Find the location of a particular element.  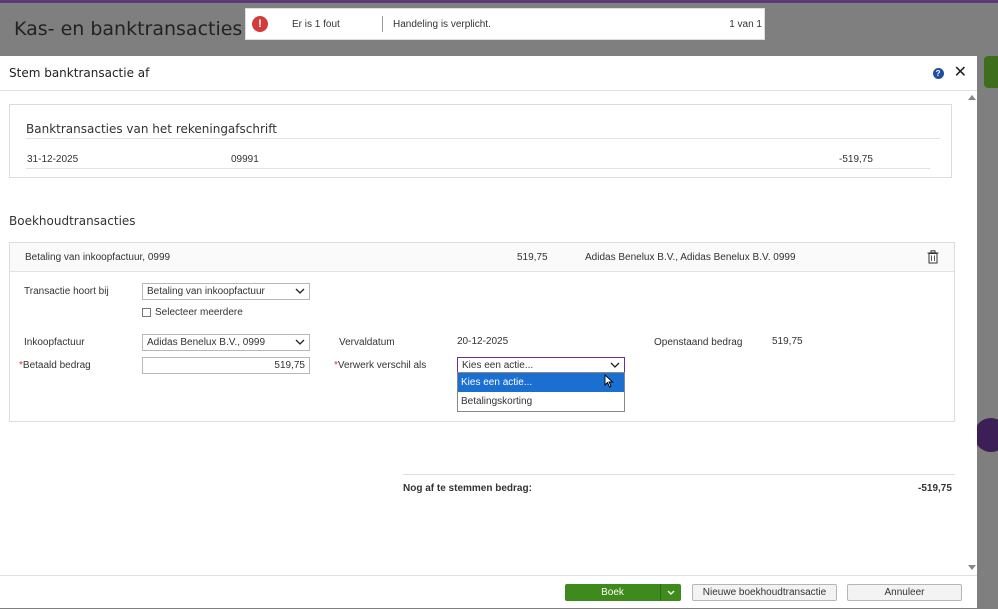

trash-icon is located at coordinates (933, 257).